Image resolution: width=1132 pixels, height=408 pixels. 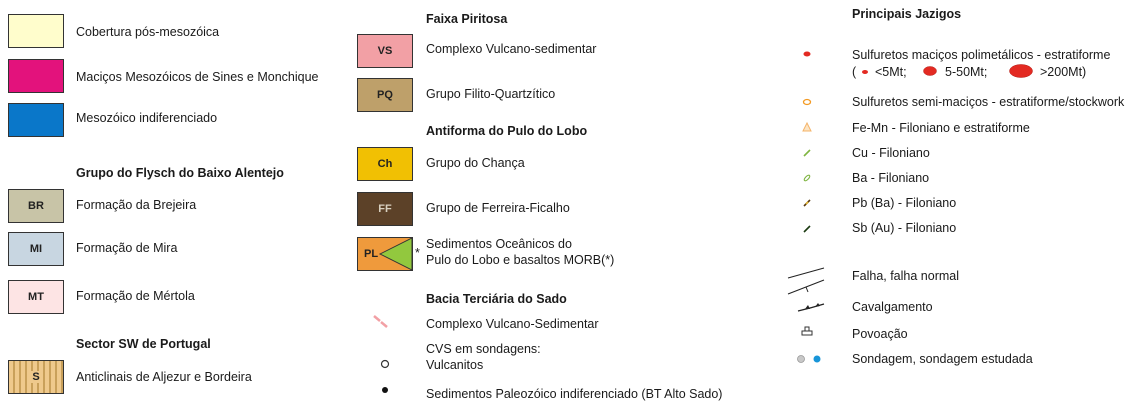 What do you see at coordinates (498, 208) in the screenshot?
I see `label-ff: Grupo de Ferreira-Ficalho` at bounding box center [498, 208].